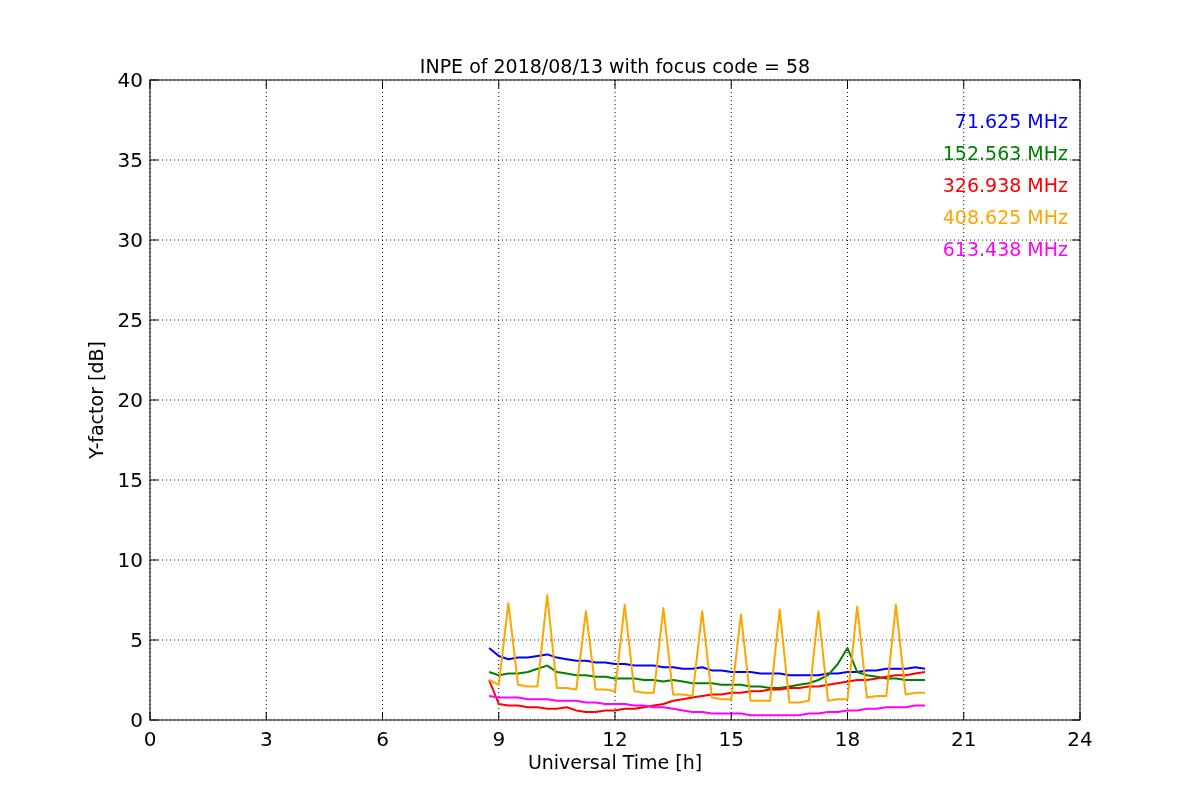  I want to click on legend-label: 613.438 MHz, so click(1005, 249).